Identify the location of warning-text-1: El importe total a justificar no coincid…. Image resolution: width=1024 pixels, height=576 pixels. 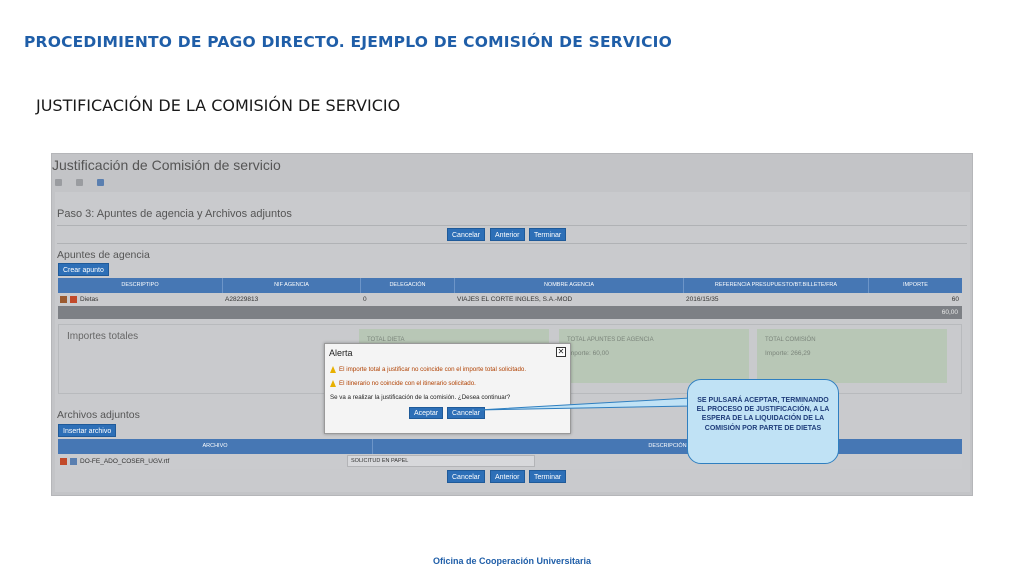
(433, 369).